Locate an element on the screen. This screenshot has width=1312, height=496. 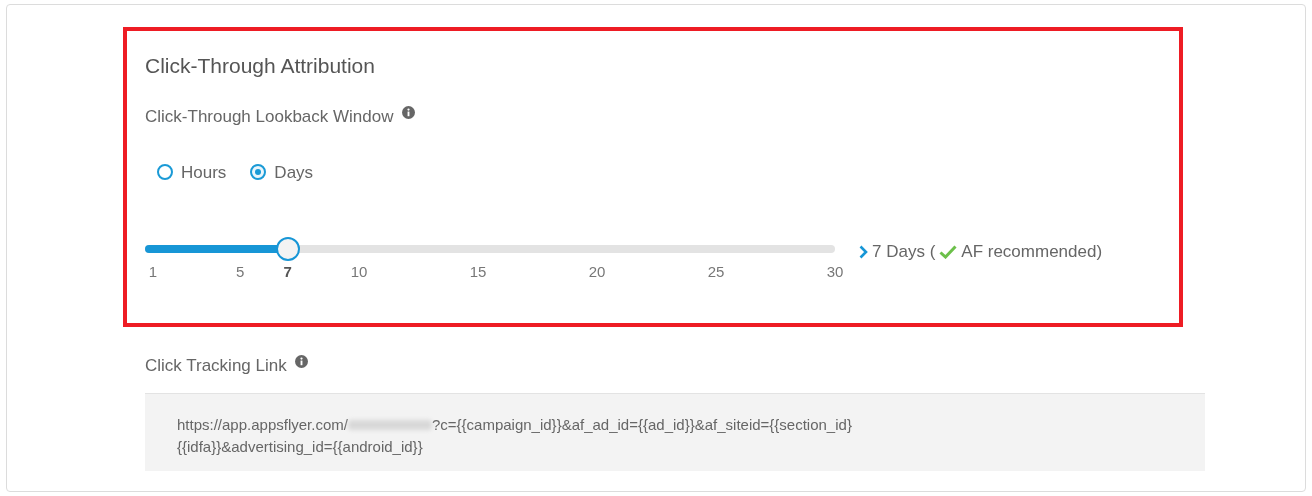
tick-label: 25 is located at coordinates (716, 272).